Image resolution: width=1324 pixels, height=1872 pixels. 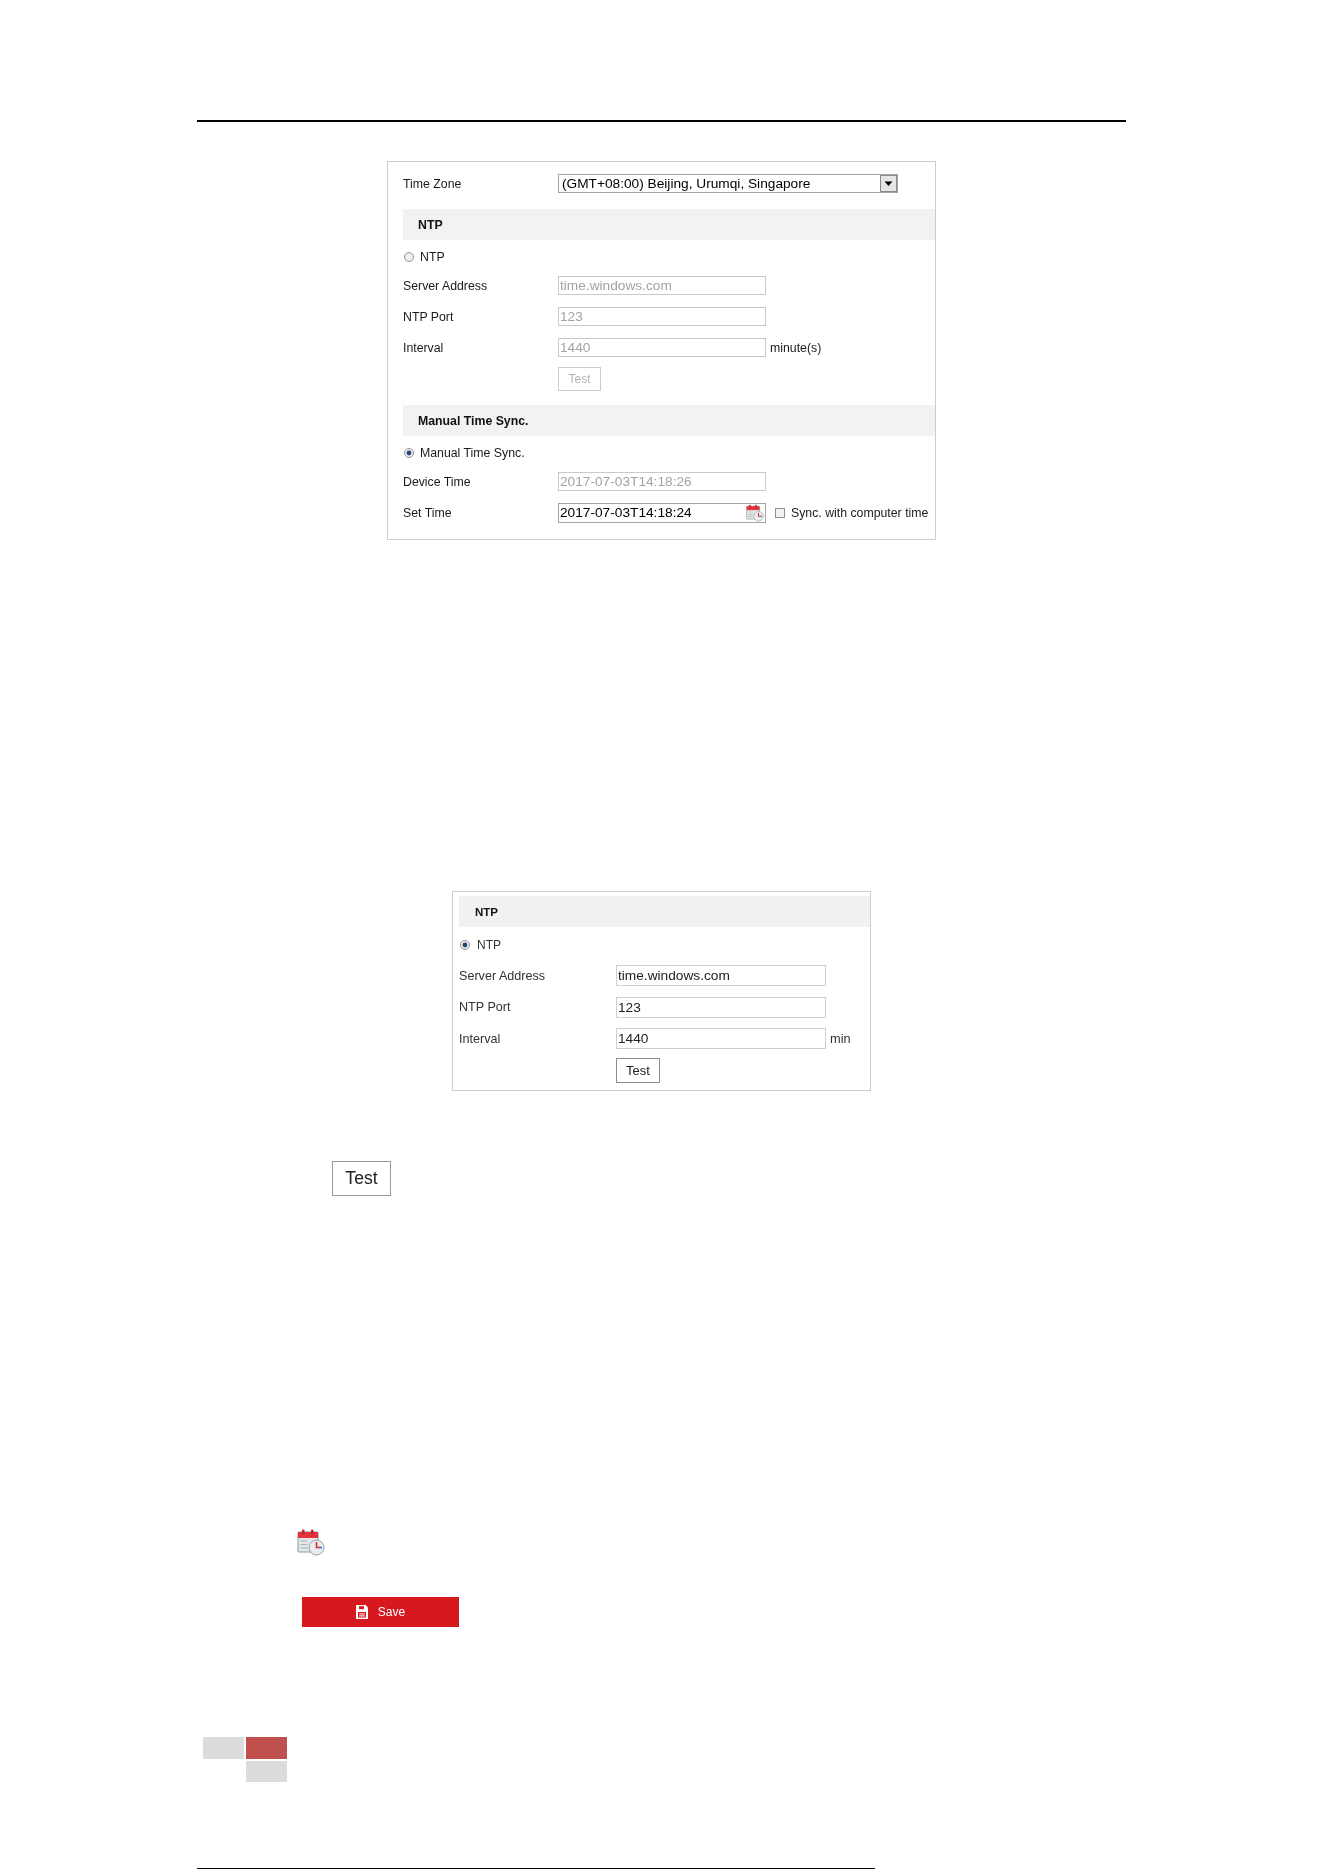 What do you see at coordinates (780, 512) in the screenshot?
I see `checkbox` at bounding box center [780, 512].